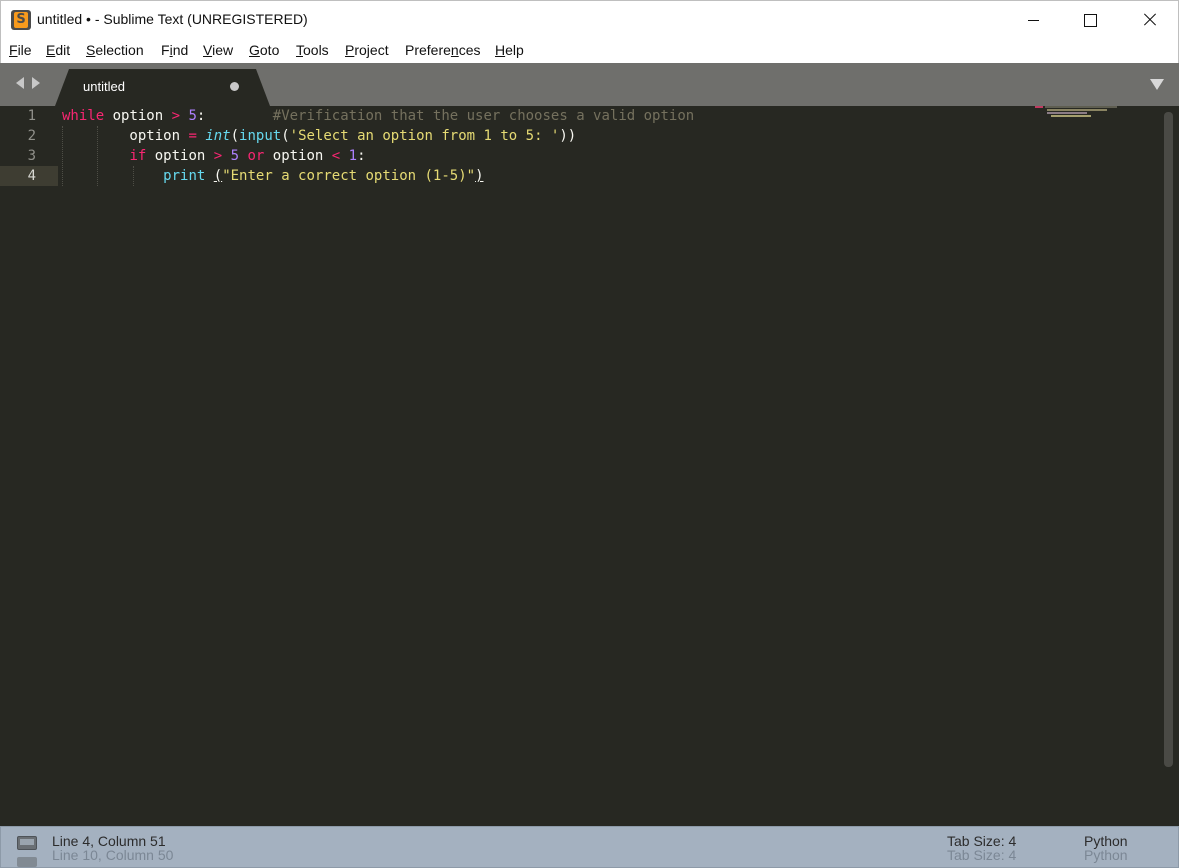 The image size is (1179, 868). I want to click on menu-preferences: Preferences, so click(443, 50).